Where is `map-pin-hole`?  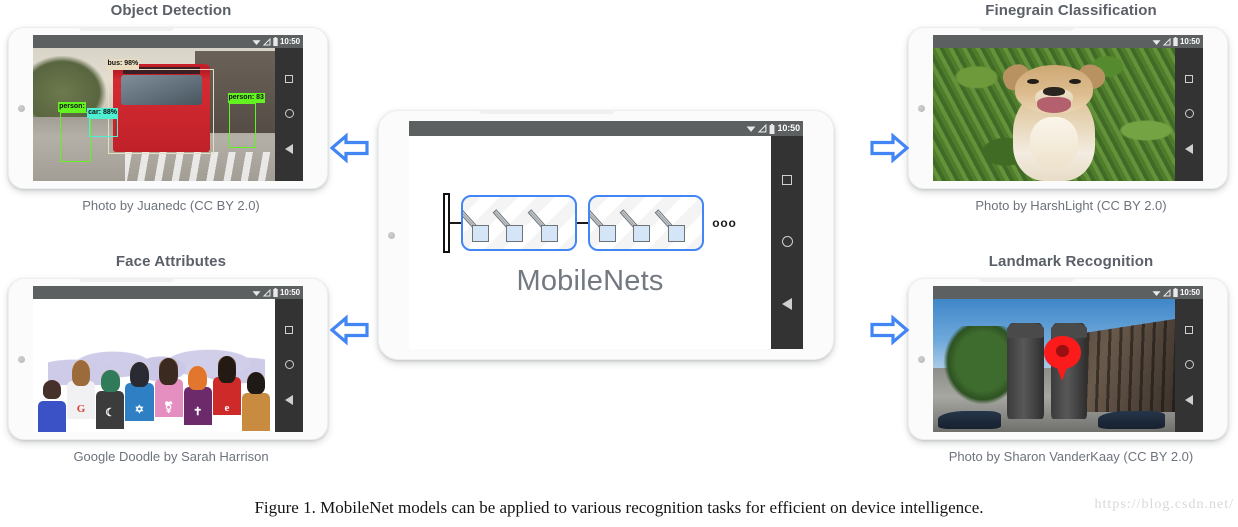 map-pin-hole is located at coordinates (1062, 351).